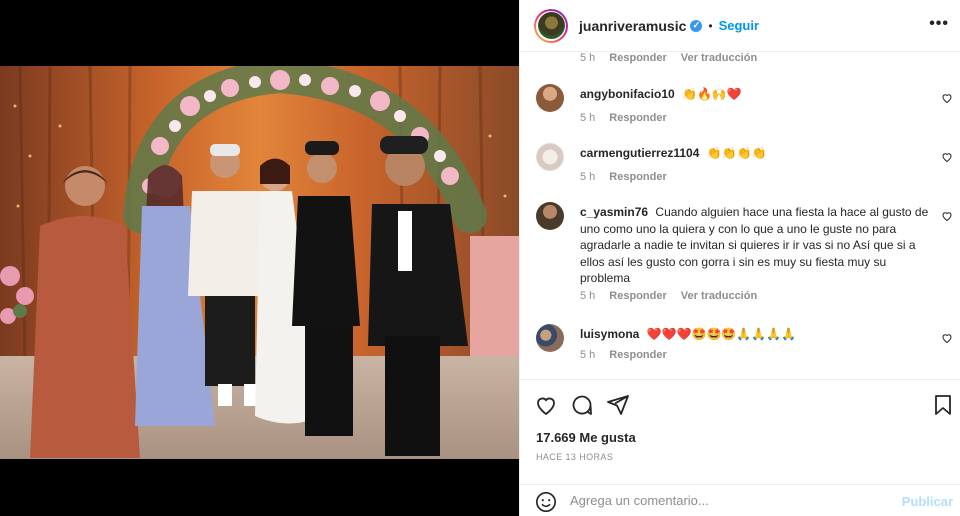 Image resolution: width=960 pixels, height=516 pixels. I want to click on author-avatar, so click(551, 25).